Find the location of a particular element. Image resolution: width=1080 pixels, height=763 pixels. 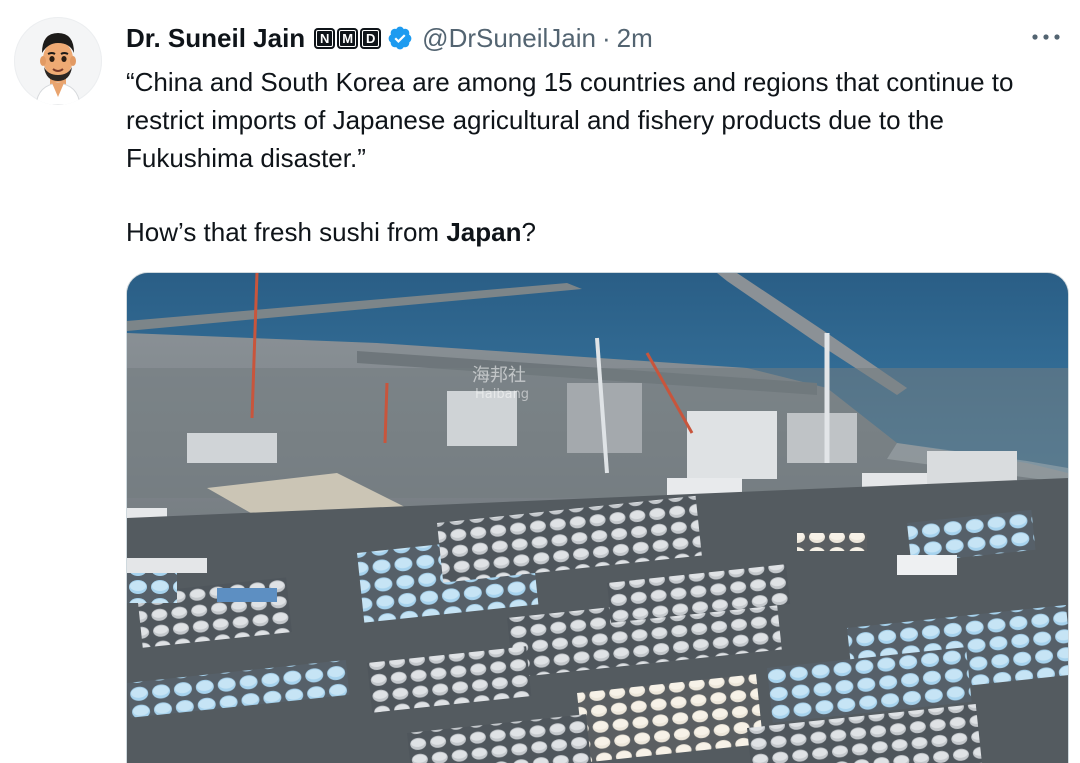

more-options-button is located at coordinates (1046, 37).